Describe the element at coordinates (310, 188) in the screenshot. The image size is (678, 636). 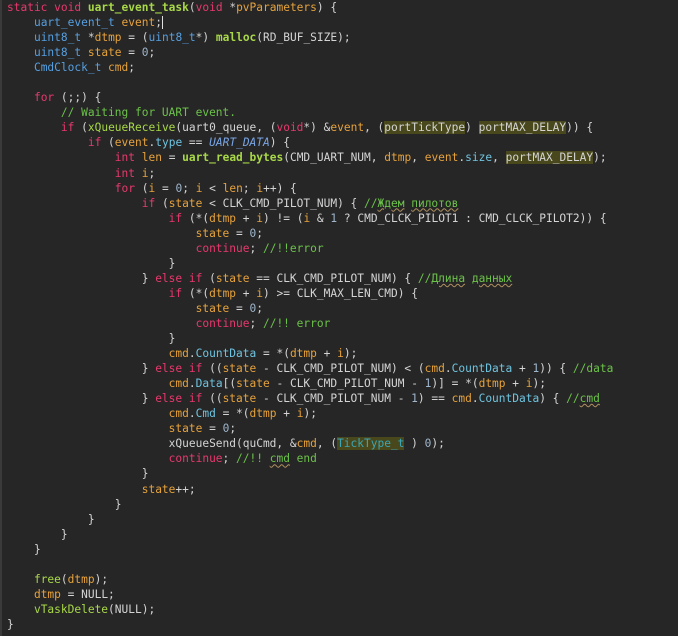
I see `code-line: for (i = 0; i < len; i++) {` at that location.